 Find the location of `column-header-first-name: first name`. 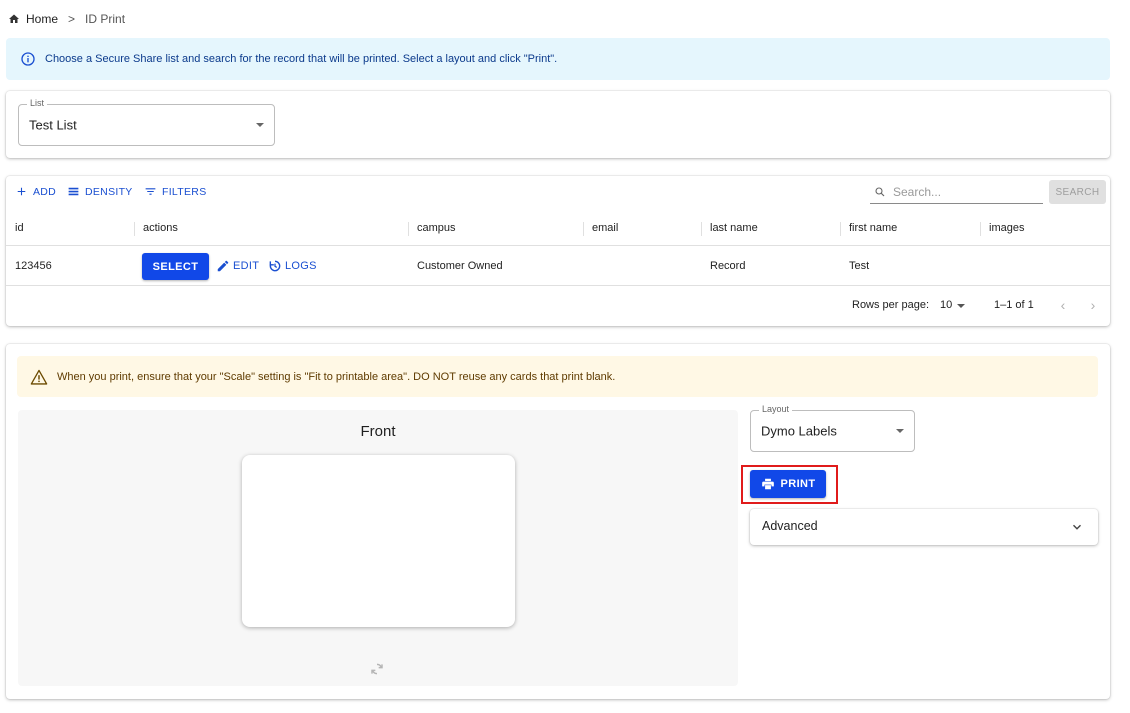

column-header-first-name: first name is located at coordinates (868, 228).